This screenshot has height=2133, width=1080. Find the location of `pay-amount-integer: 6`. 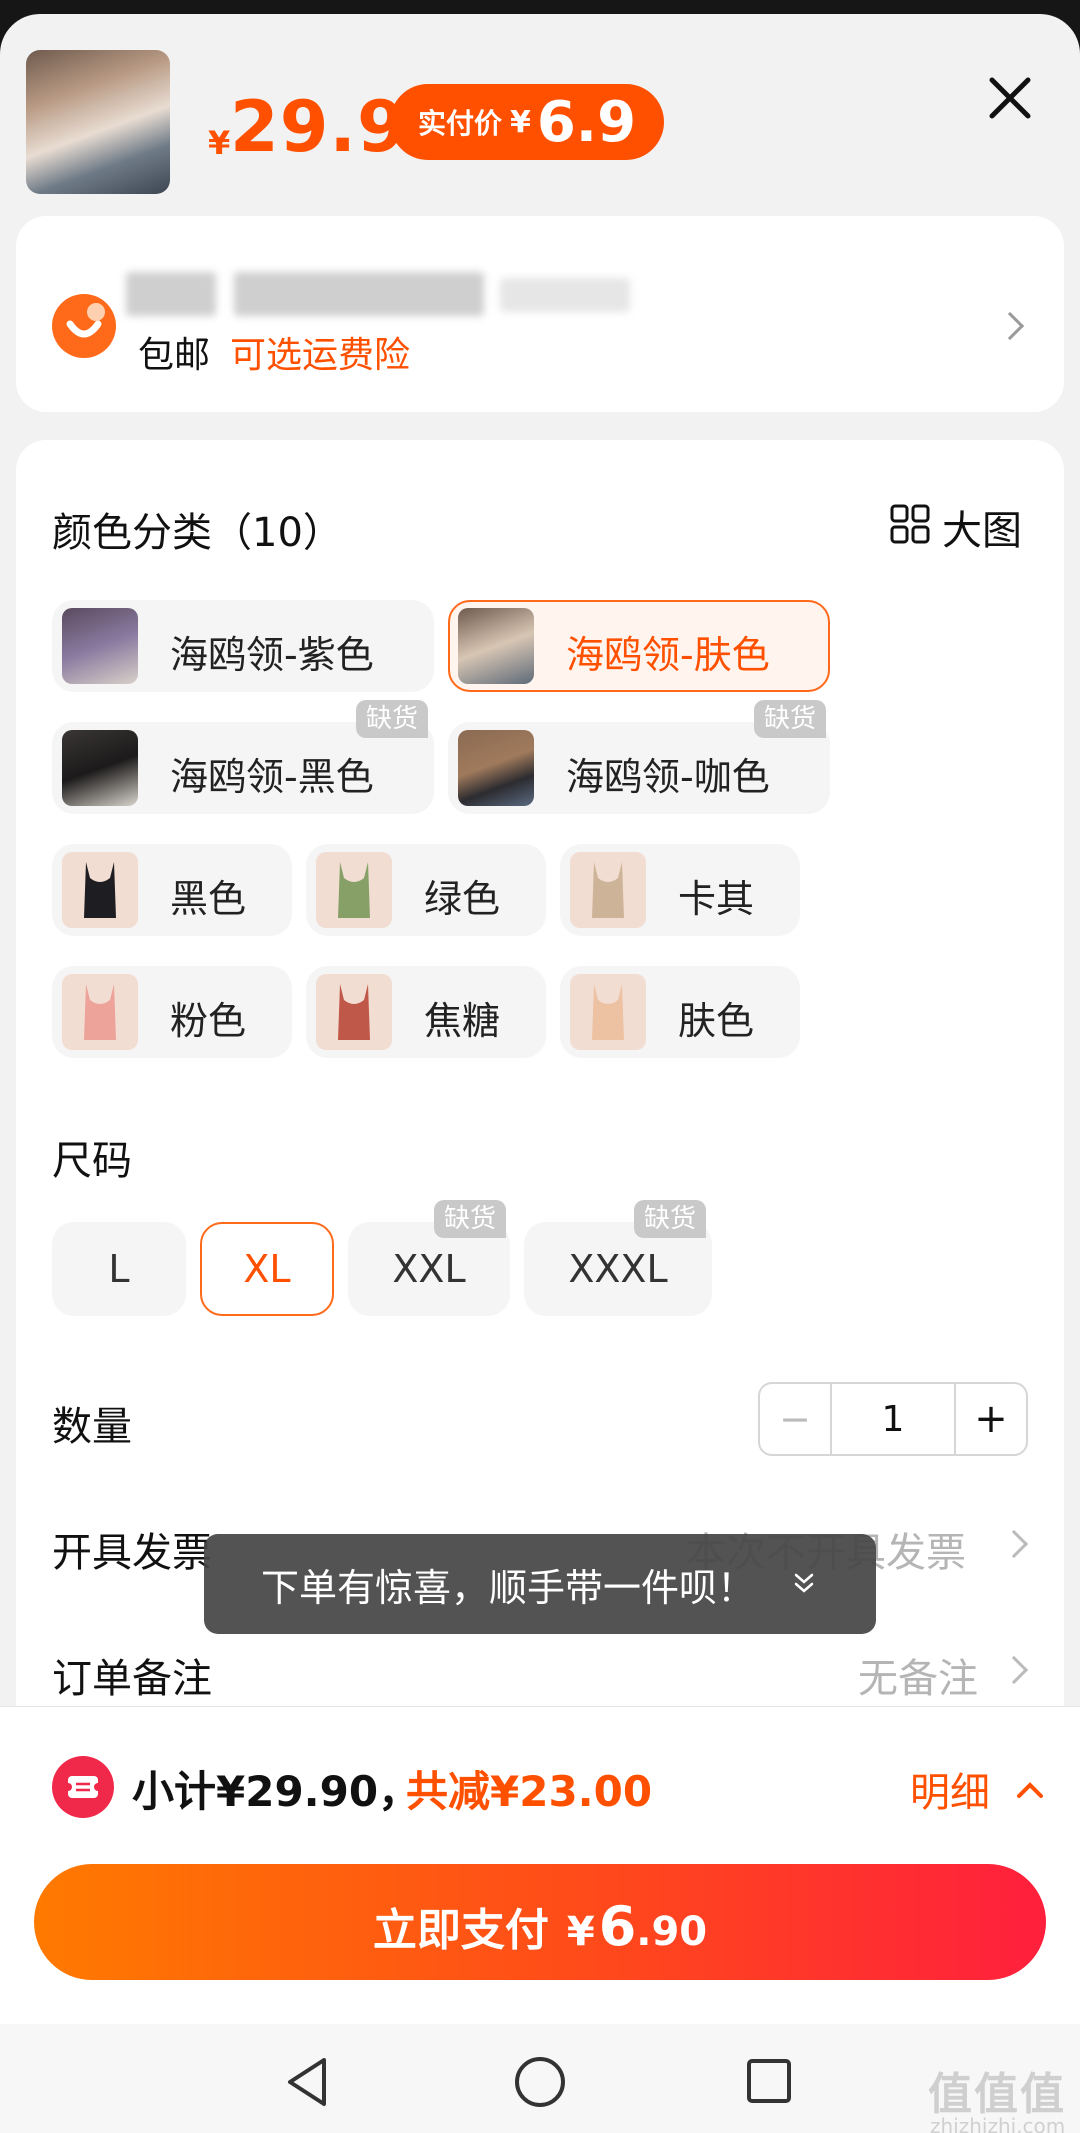

pay-amount-integer: 6 is located at coordinates (617, 1926).